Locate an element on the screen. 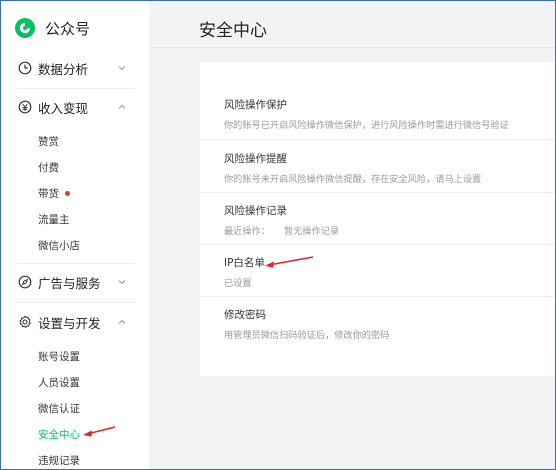 The height and width of the screenshot is (470, 556). sidebar-item-security-center: 安全中心 is located at coordinates (59, 434).